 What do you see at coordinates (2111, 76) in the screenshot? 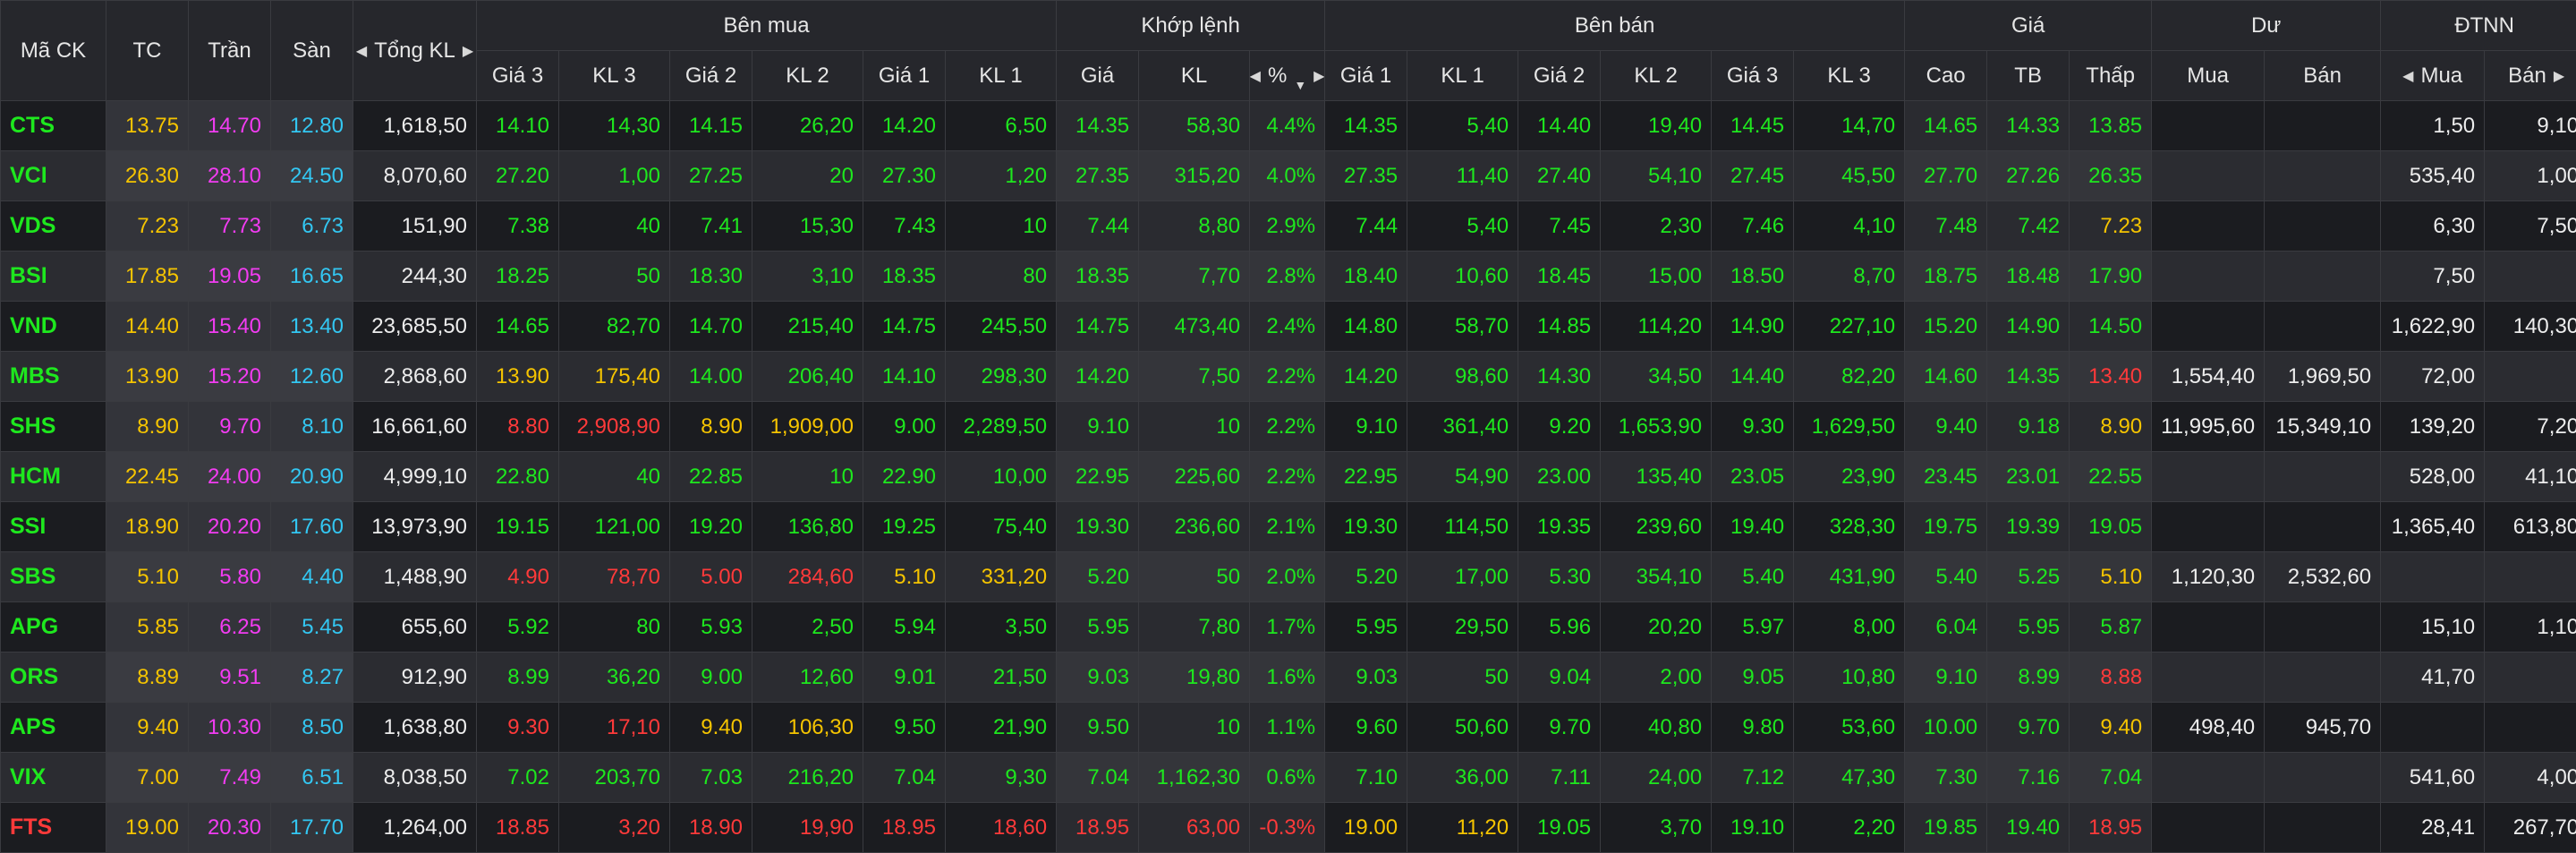
I see `col-header-low: Thấp` at bounding box center [2111, 76].